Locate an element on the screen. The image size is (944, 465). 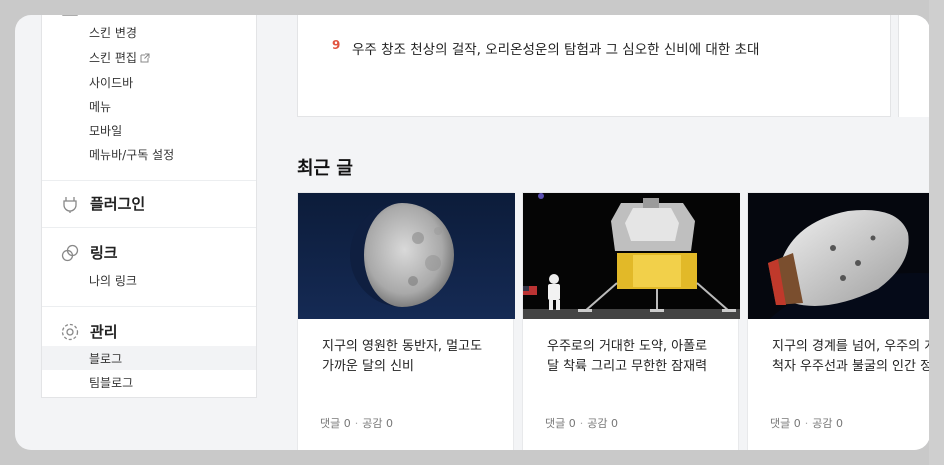
moon-image is located at coordinates (406, 256).